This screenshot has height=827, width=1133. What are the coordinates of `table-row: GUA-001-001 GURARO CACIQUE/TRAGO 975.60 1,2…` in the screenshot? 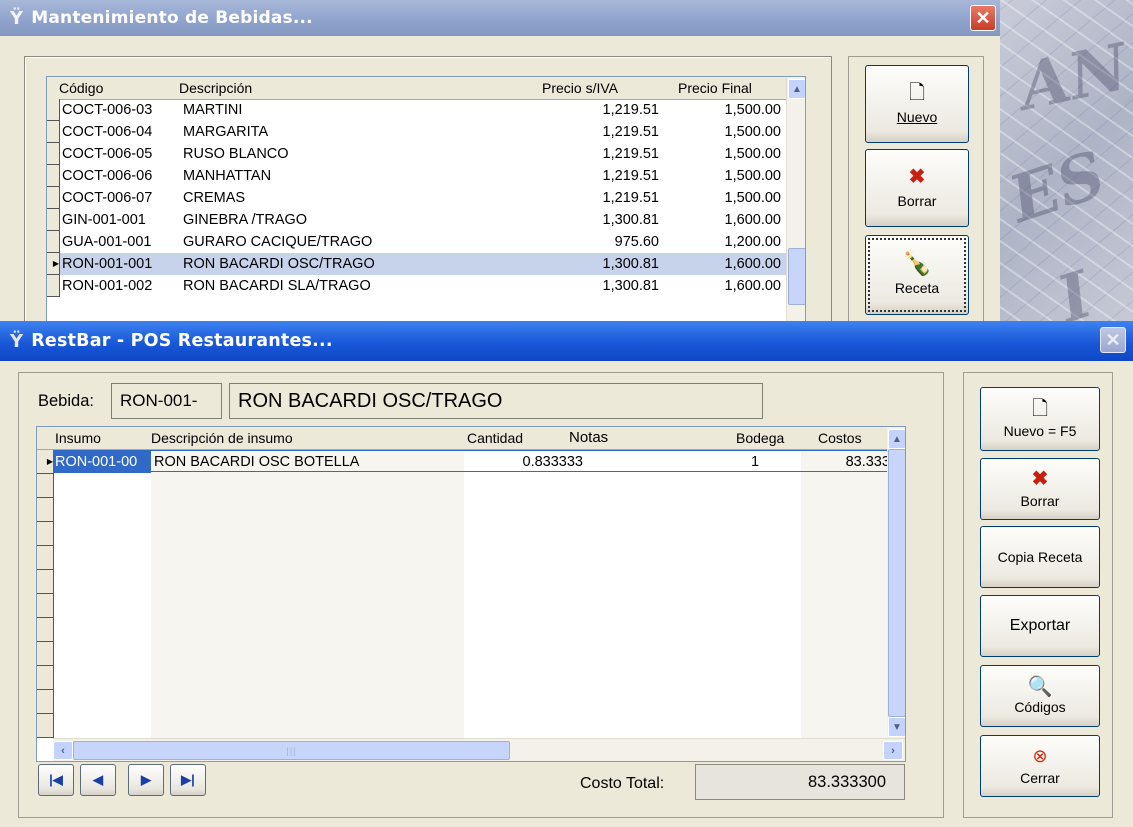 It's located at (417, 242).